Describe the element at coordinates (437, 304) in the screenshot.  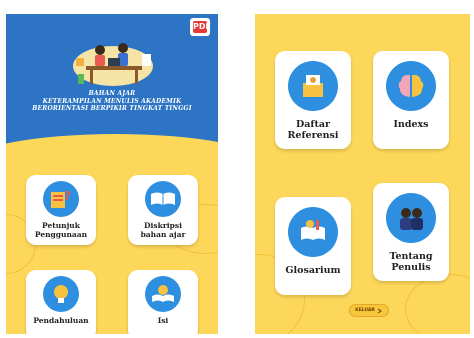
I see `decorative-curl` at that location.